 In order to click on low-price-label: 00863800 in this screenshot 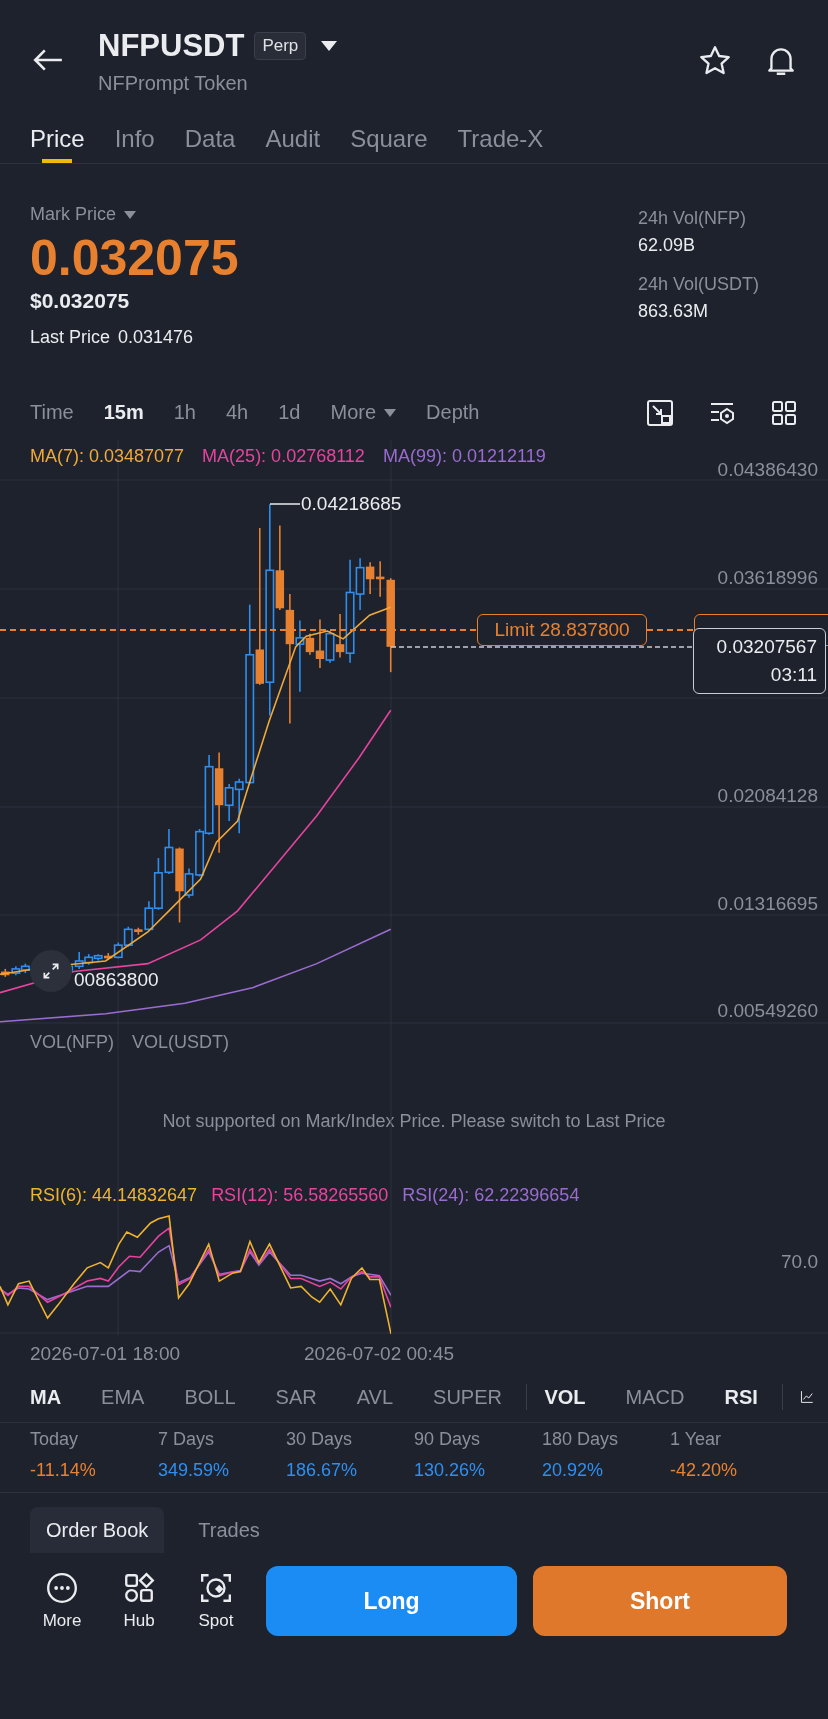, I will do `click(116, 980)`.